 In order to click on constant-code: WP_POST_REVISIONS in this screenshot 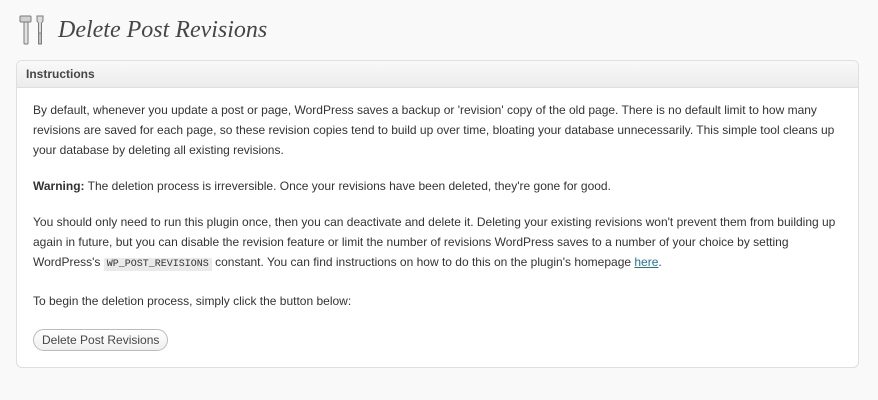, I will do `click(157, 264)`.